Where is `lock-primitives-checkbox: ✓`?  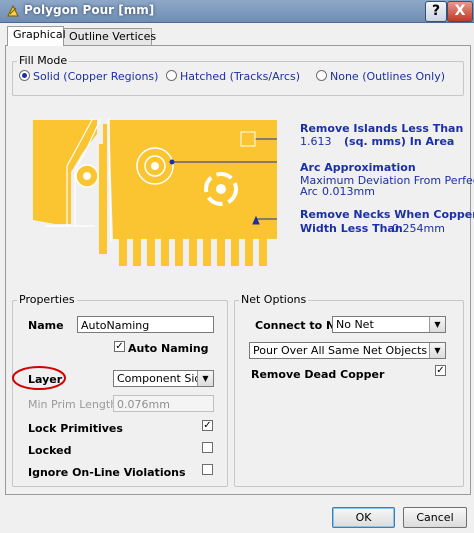 lock-primitives-checkbox: ✓ is located at coordinates (207, 425).